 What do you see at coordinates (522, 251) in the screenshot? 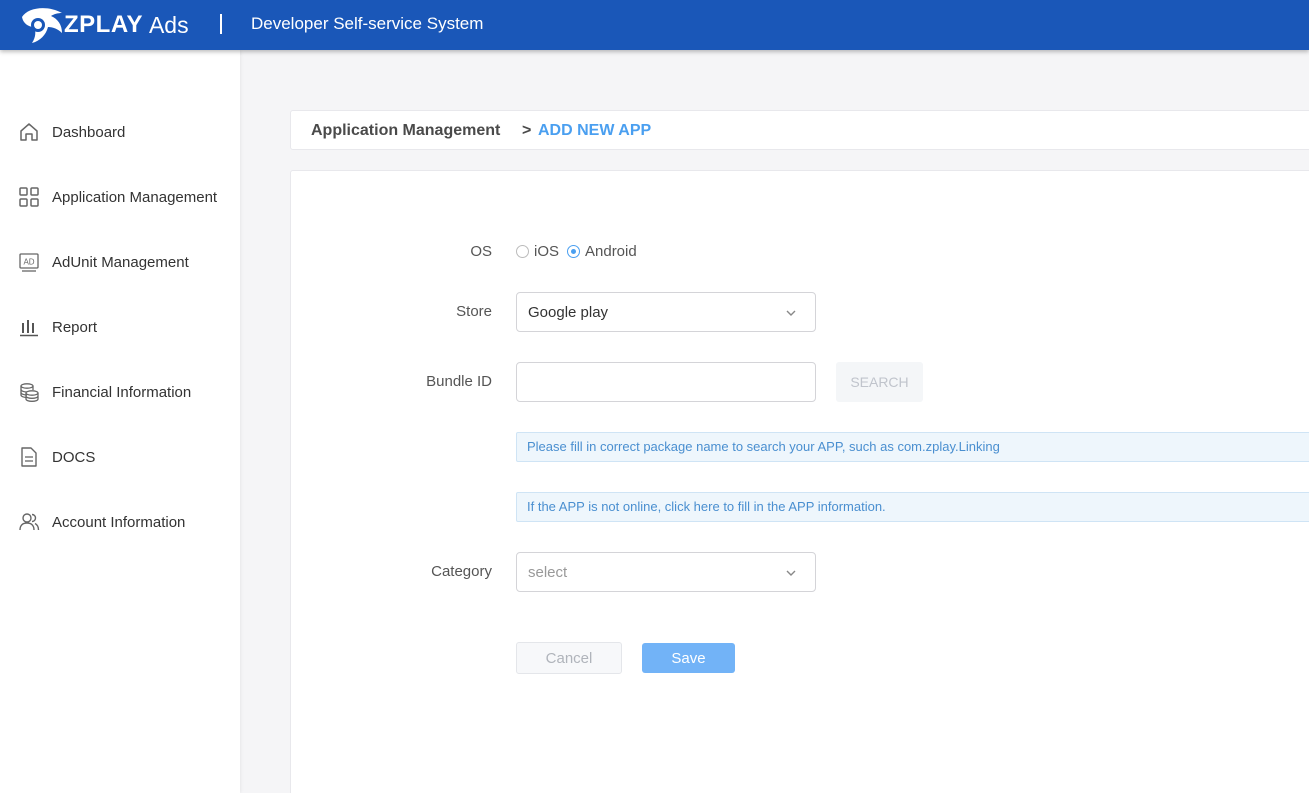
I see `radio-circle` at bounding box center [522, 251].